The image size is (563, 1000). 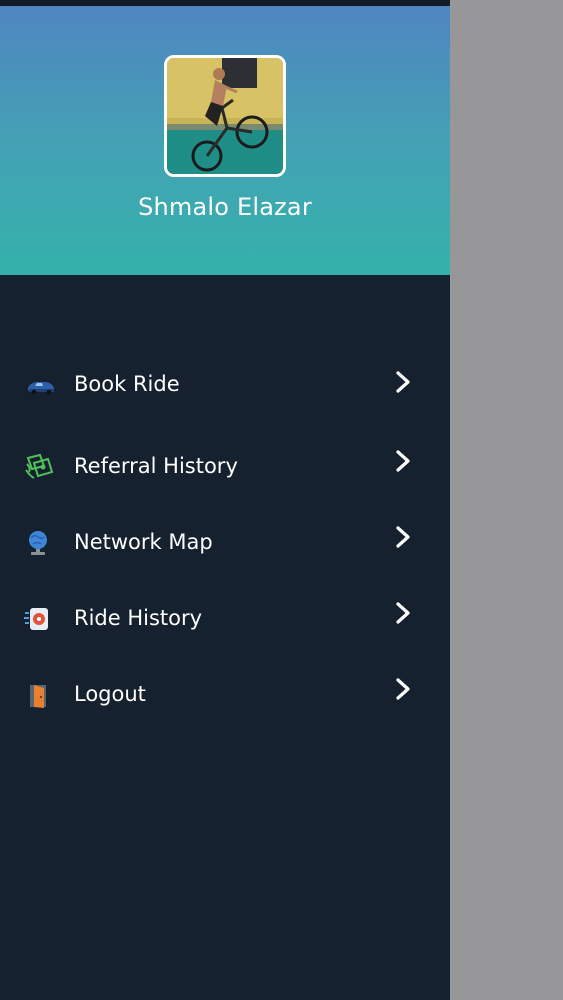 I want to click on avatar-photo, so click(x=225, y=116).